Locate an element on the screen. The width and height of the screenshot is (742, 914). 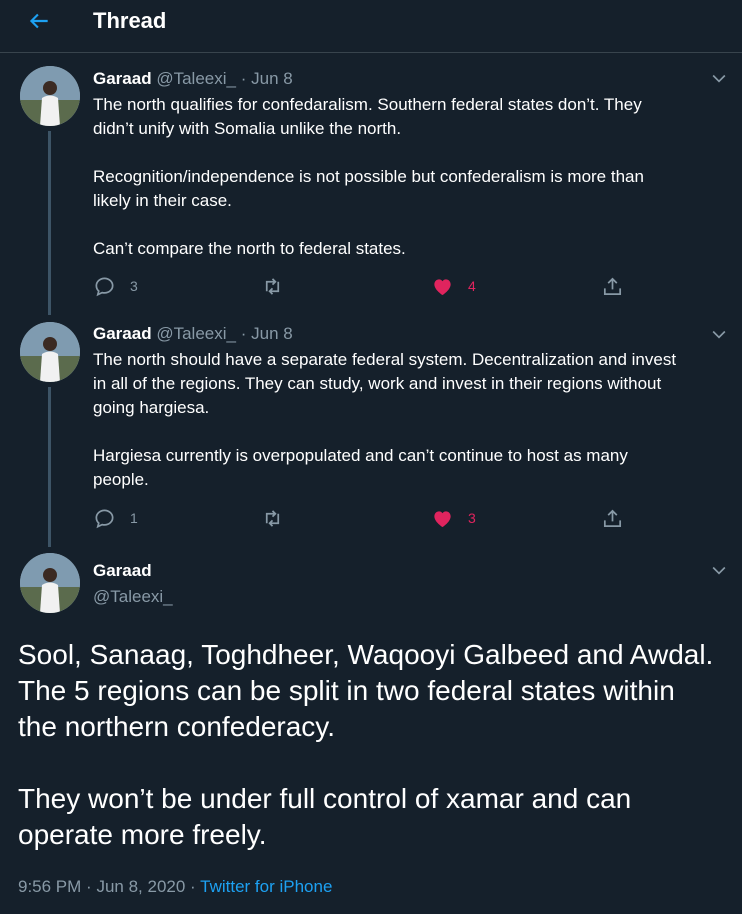
like-button: 3 is located at coordinates (453, 518).